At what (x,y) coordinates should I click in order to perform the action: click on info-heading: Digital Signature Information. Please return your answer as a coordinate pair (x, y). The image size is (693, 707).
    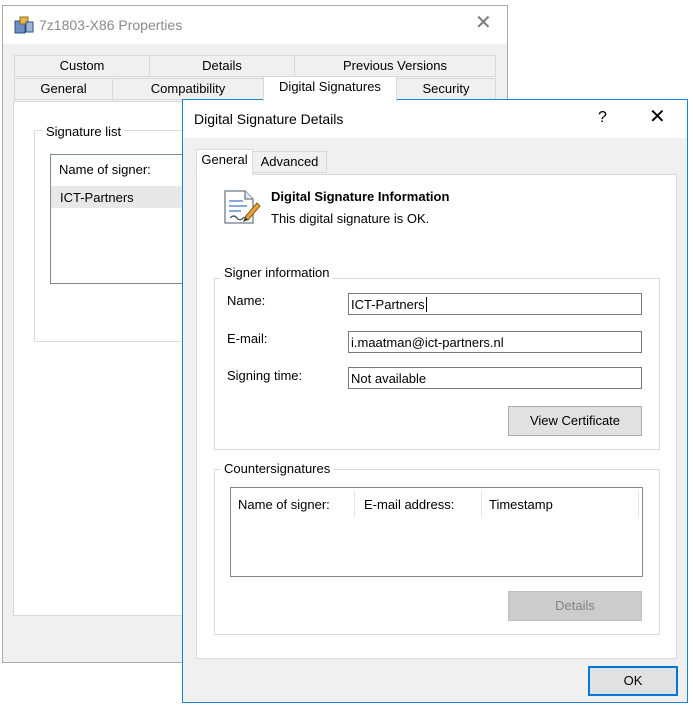
    Looking at the image, I should click on (360, 196).